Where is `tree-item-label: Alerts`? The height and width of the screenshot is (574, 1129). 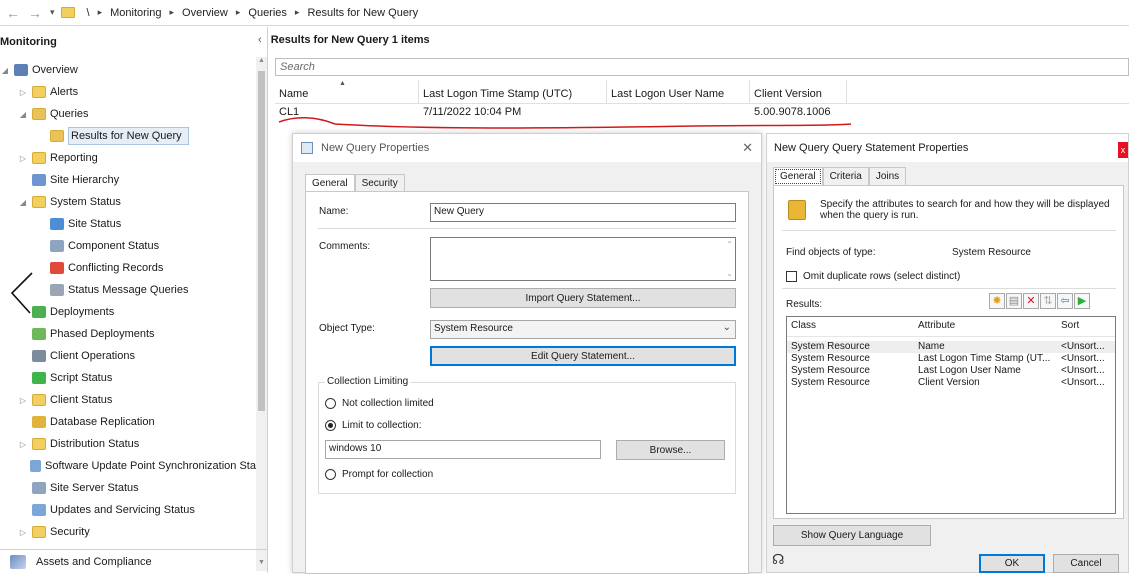
tree-item-label: Alerts is located at coordinates (64, 92).